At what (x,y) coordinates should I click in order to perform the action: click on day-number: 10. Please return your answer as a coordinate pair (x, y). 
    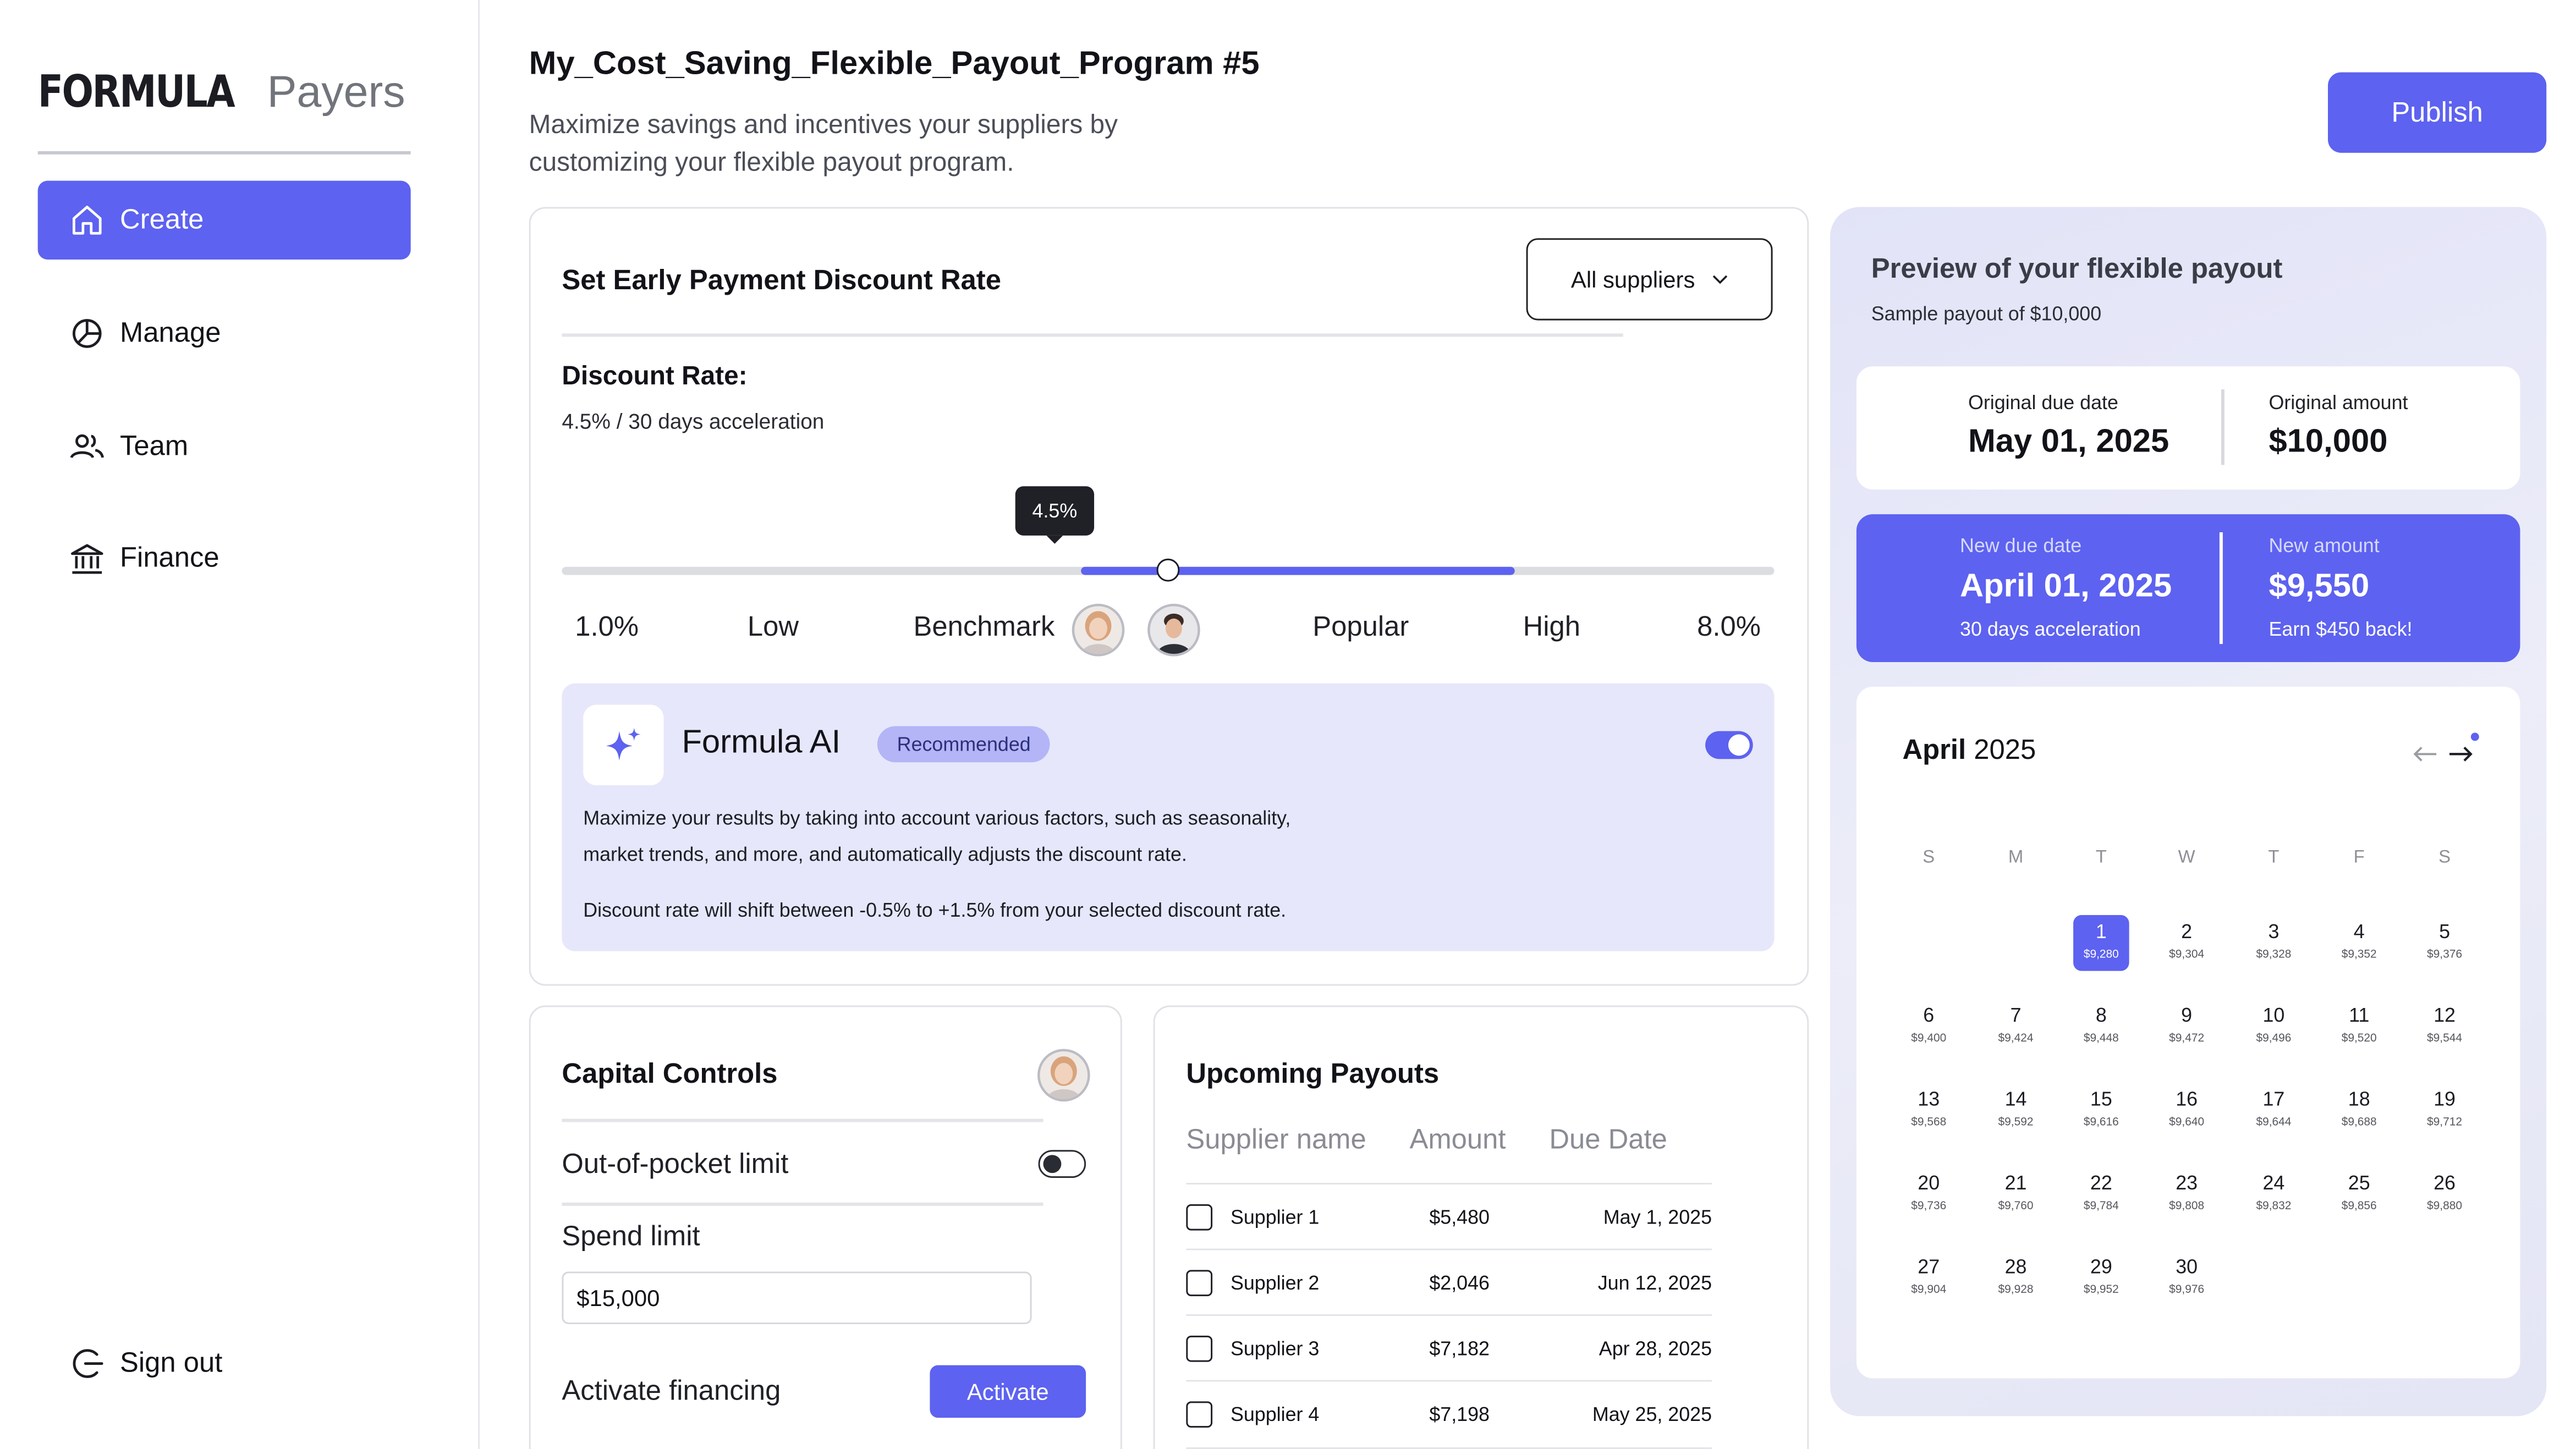
    Looking at the image, I should click on (2273, 1015).